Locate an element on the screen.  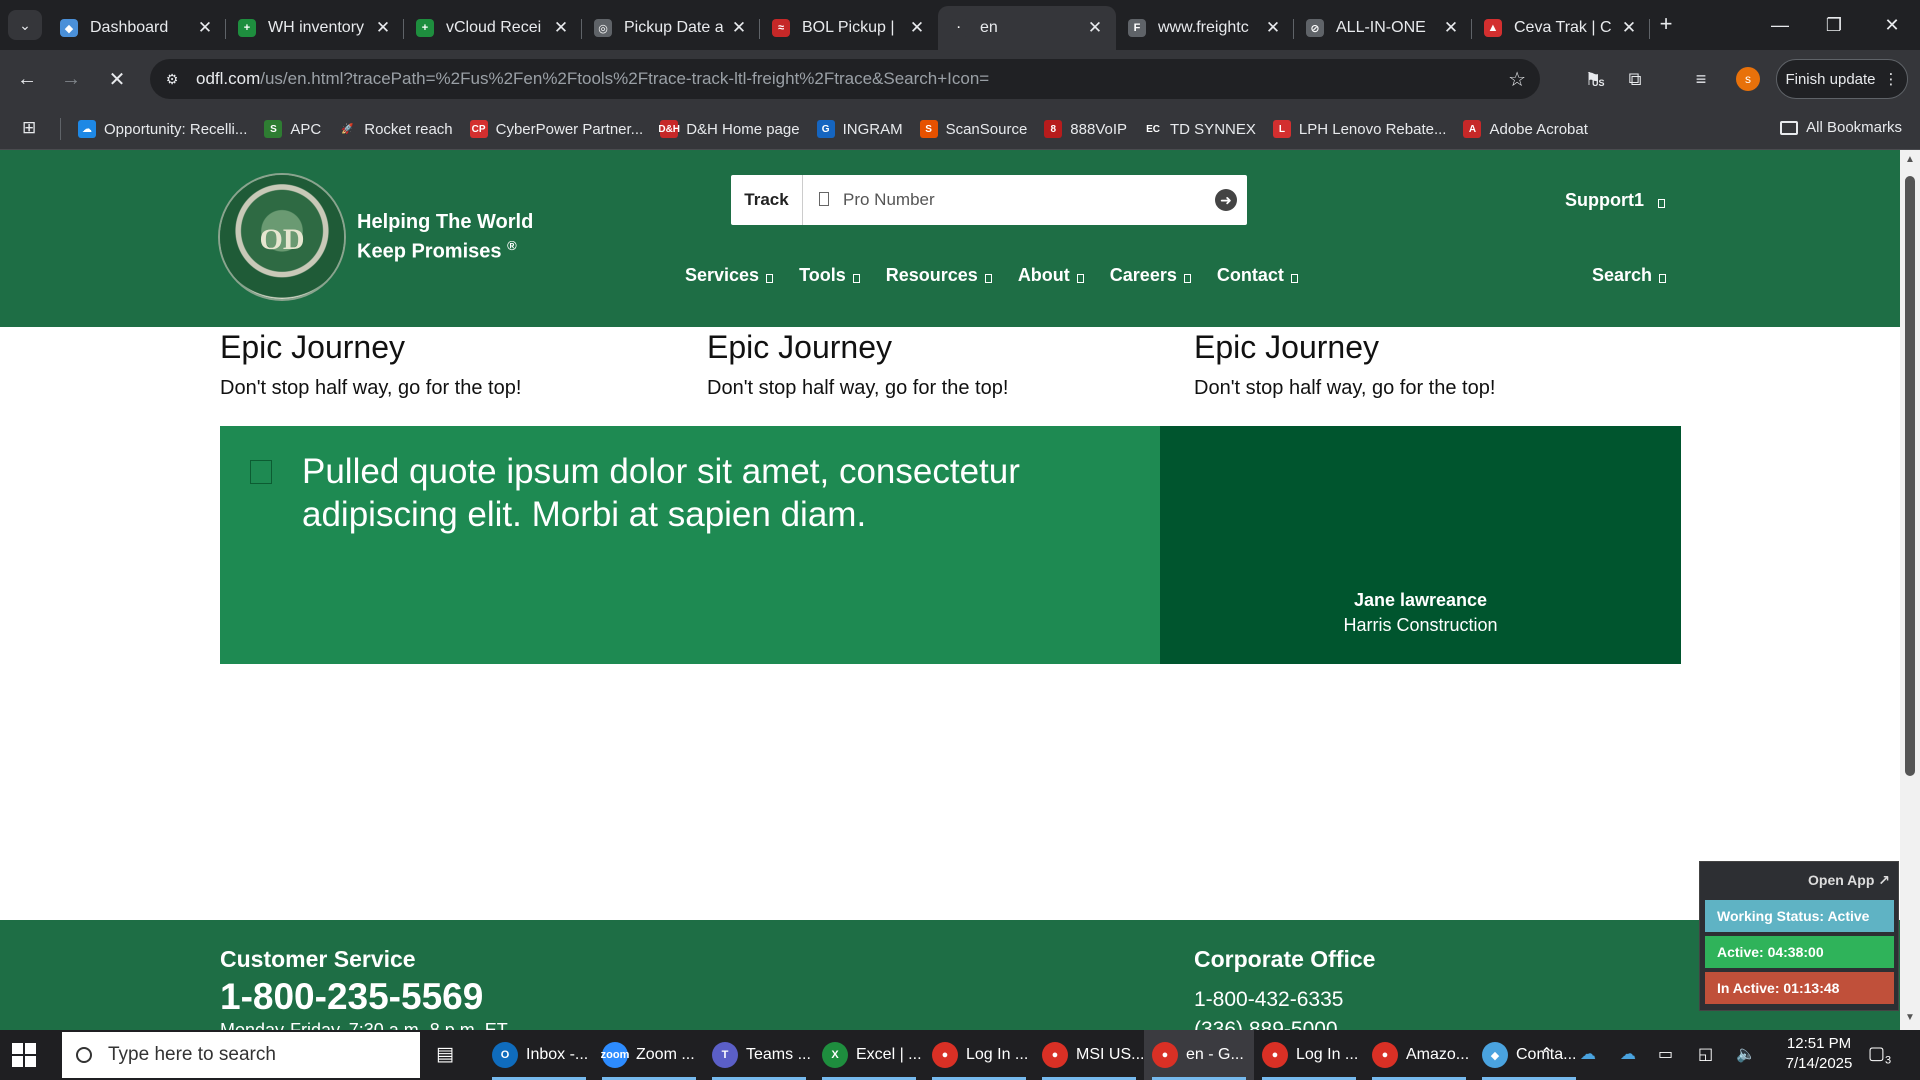
nav-item-tools: Tools is located at coordinates (829, 275).